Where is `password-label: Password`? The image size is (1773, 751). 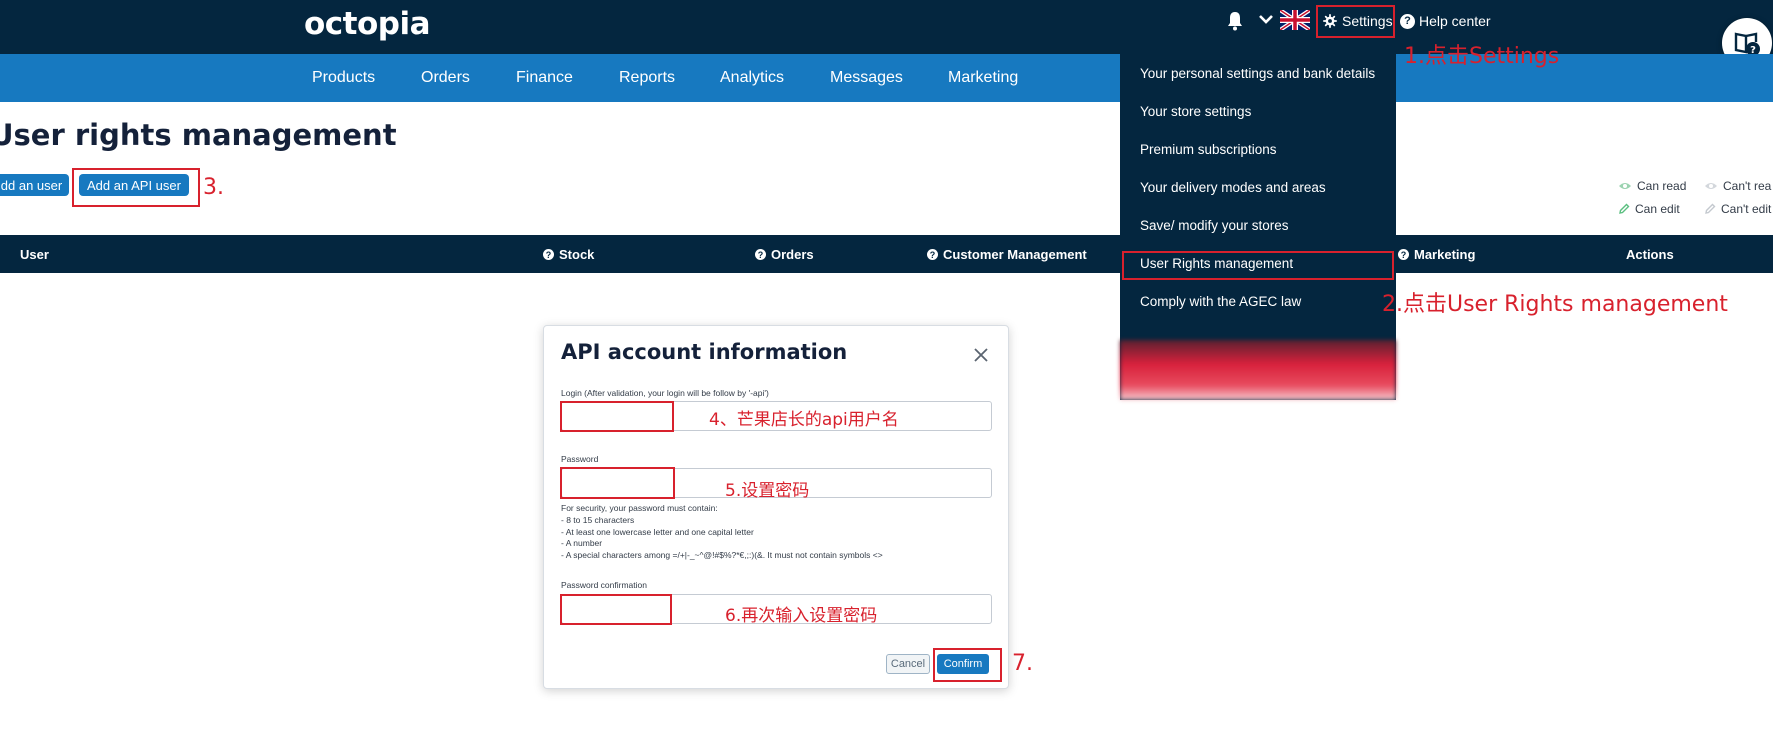
password-label: Password is located at coordinates (580, 459).